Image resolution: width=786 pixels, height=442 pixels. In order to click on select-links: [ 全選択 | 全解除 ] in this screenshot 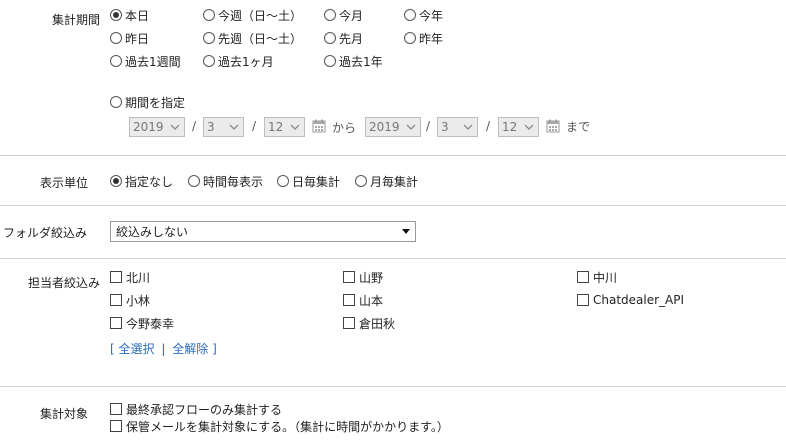, I will do `click(163, 348)`.